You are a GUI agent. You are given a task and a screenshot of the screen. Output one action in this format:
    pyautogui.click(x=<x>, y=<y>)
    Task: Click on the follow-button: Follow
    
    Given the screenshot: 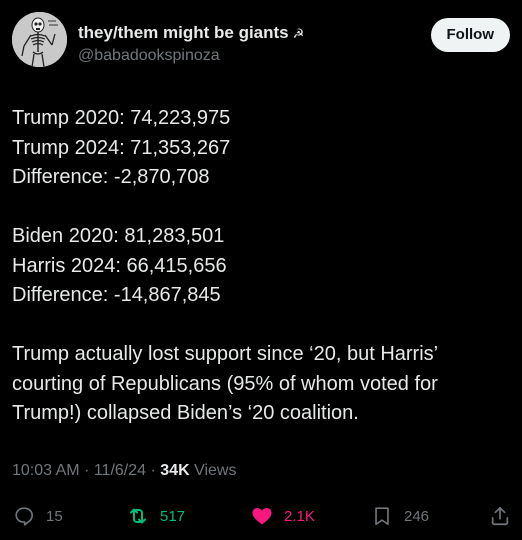 What is the action you would take?
    pyautogui.click(x=470, y=35)
    